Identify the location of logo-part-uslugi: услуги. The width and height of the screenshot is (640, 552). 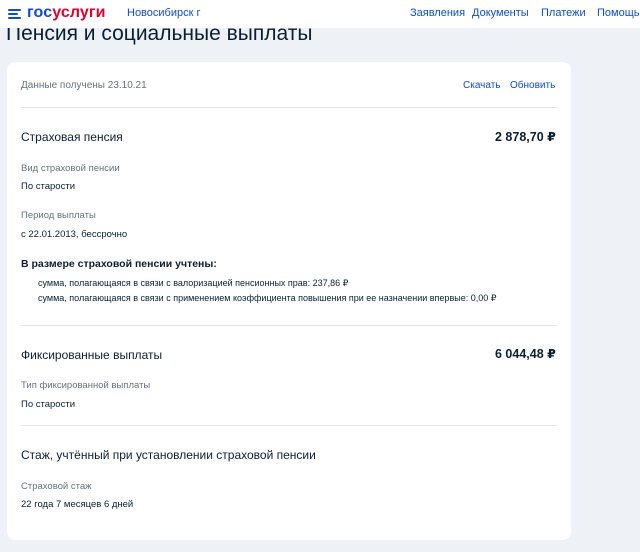
(79, 12).